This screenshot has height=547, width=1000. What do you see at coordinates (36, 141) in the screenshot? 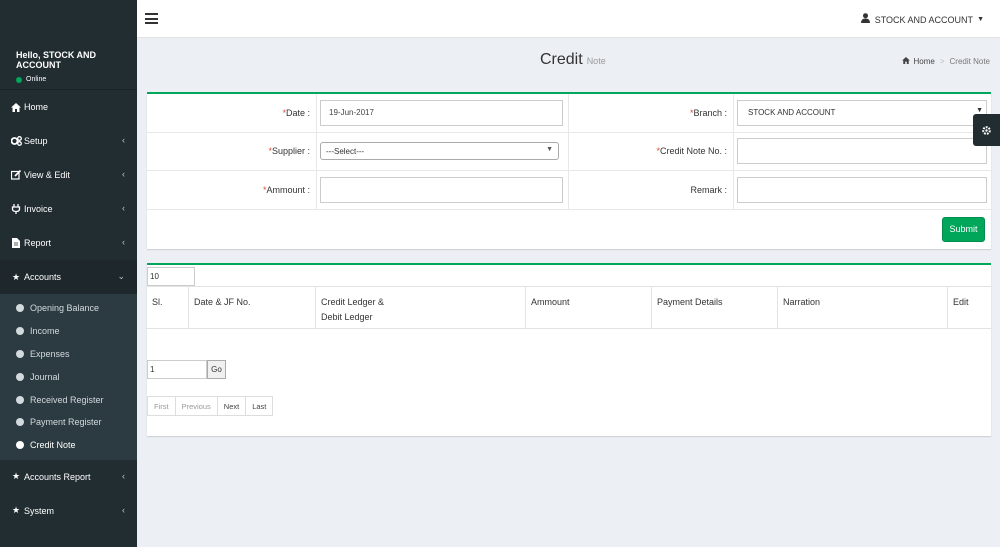
I see `sidebar-item-label: Setup` at bounding box center [36, 141].